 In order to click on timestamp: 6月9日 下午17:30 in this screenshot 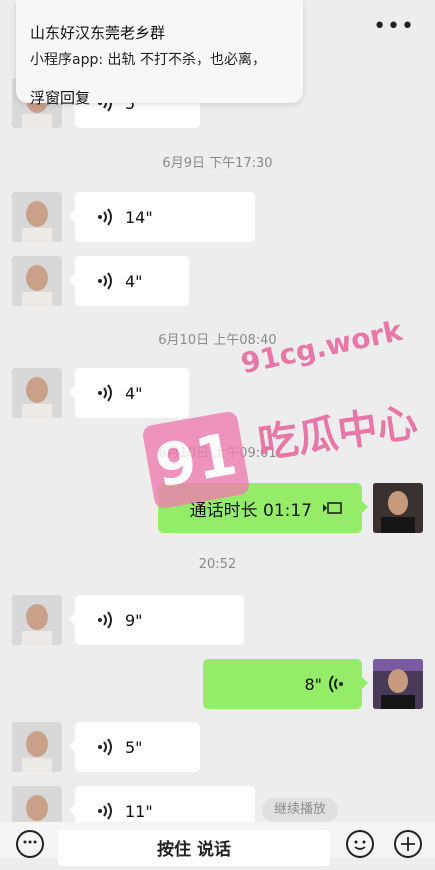, I will do `click(217, 163)`.